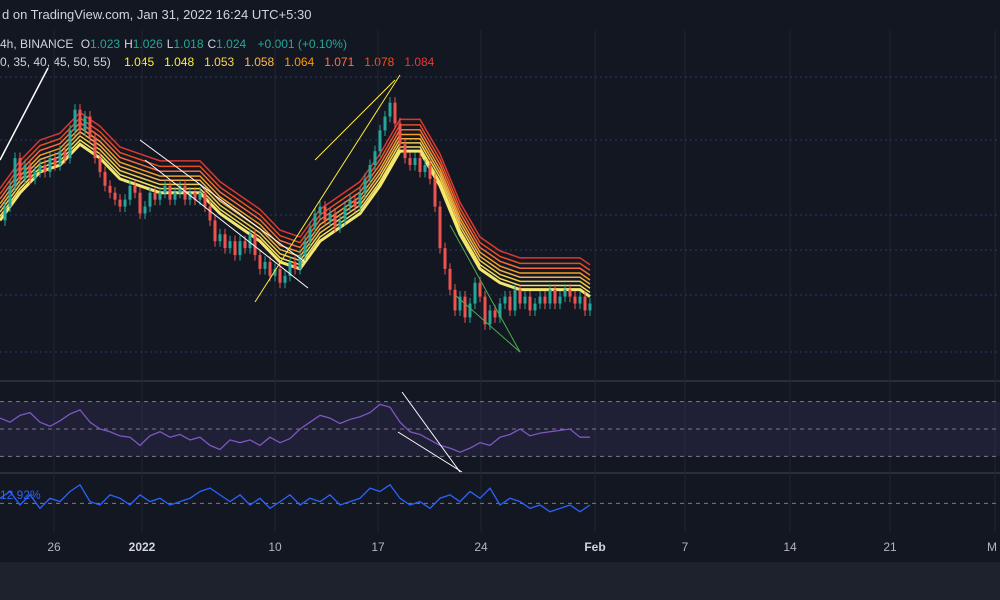 The height and width of the screenshot is (600, 1000). What do you see at coordinates (54, 547) in the screenshot?
I see `x-tick-0: 26` at bounding box center [54, 547].